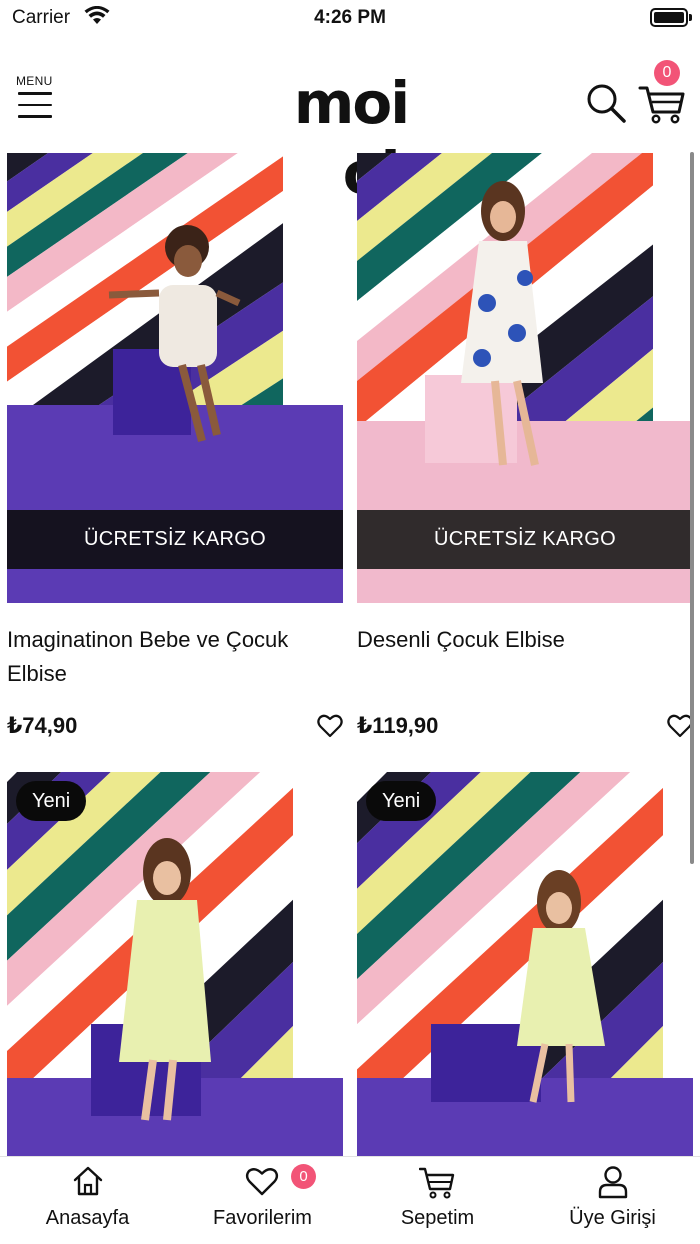  Describe the element at coordinates (692, 508) in the screenshot. I see `scrollbar` at that location.